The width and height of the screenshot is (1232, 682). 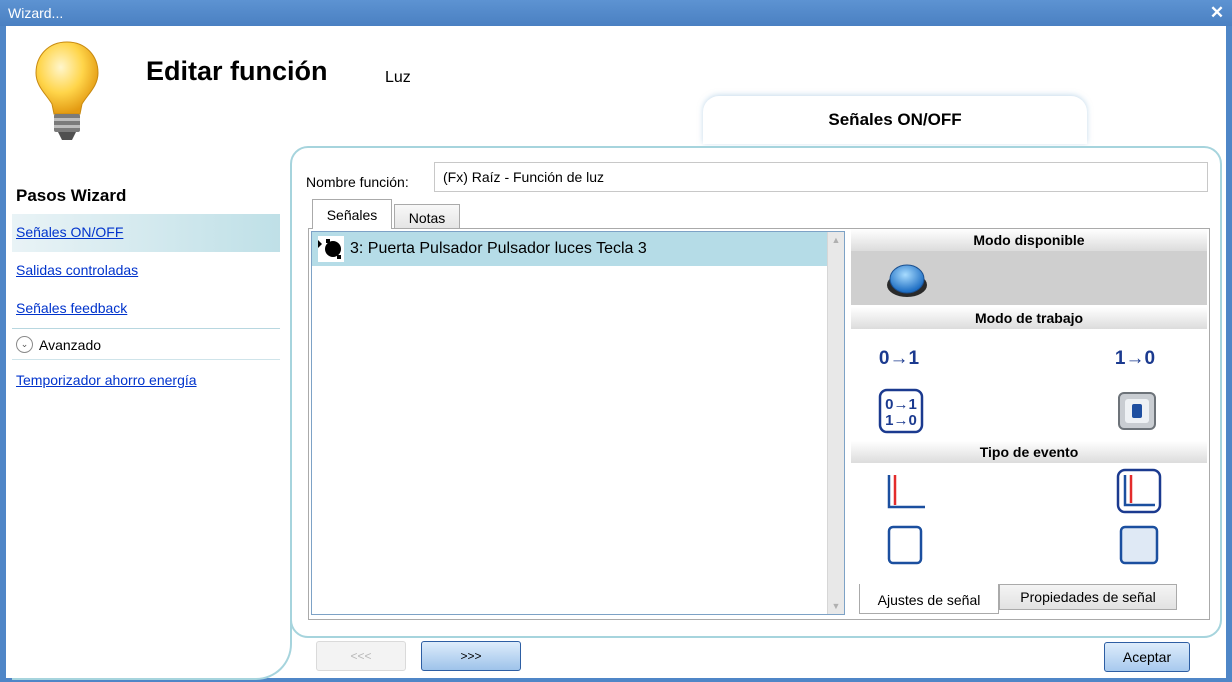 I want to click on advanced-section-header: ⌄ Avanzado, so click(x=146, y=344).